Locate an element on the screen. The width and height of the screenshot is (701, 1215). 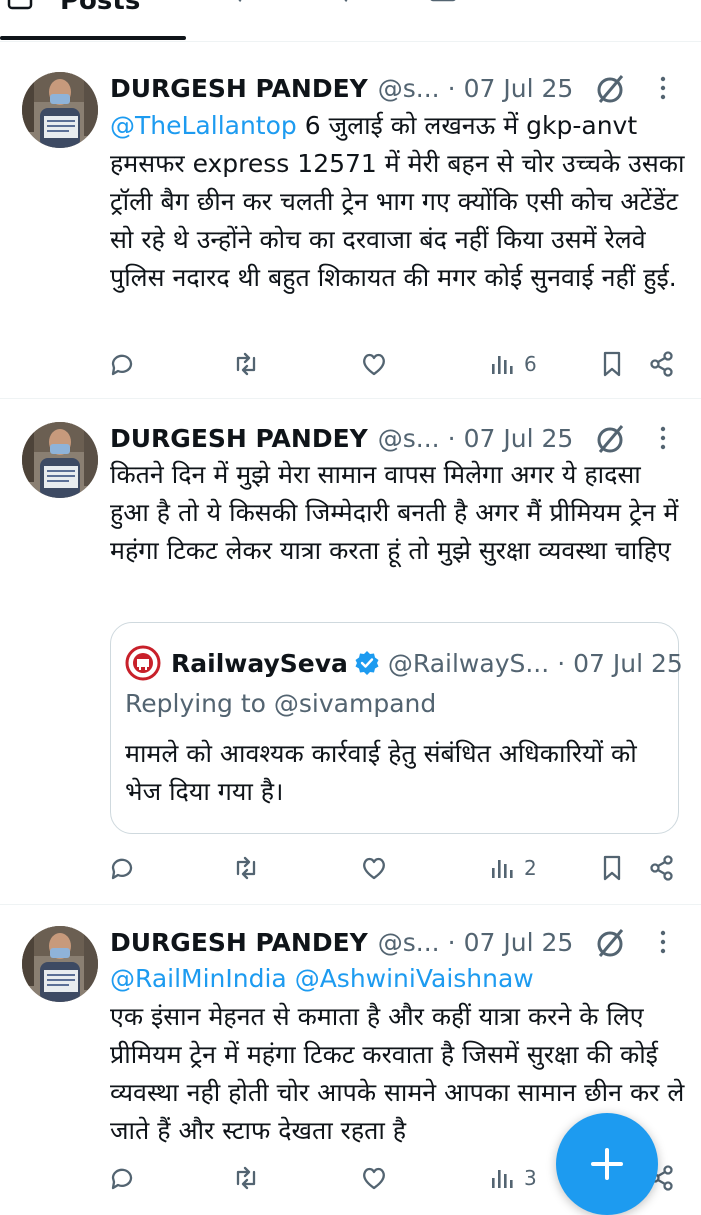
profile-tab-bar: Posts is located at coordinates (350, 21).